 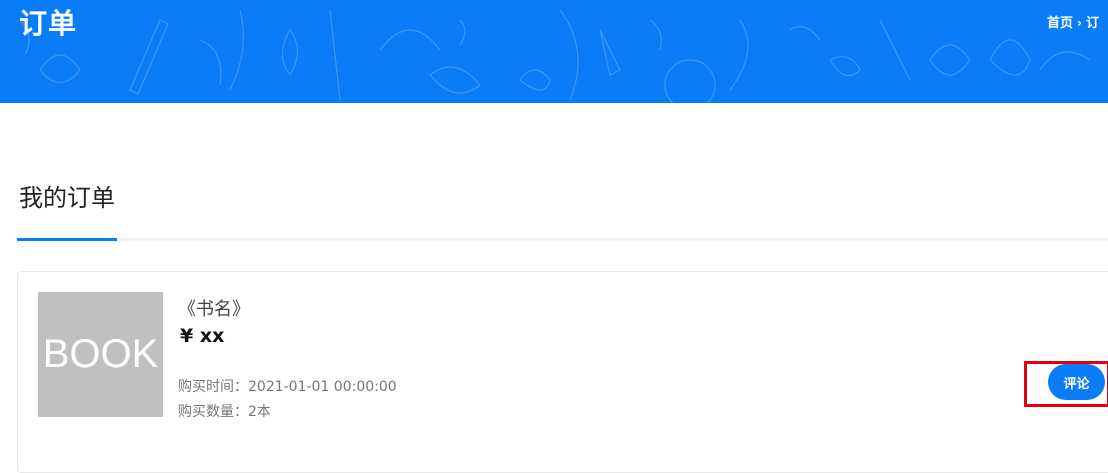 I want to click on section-divider-accent, so click(x=67, y=239).